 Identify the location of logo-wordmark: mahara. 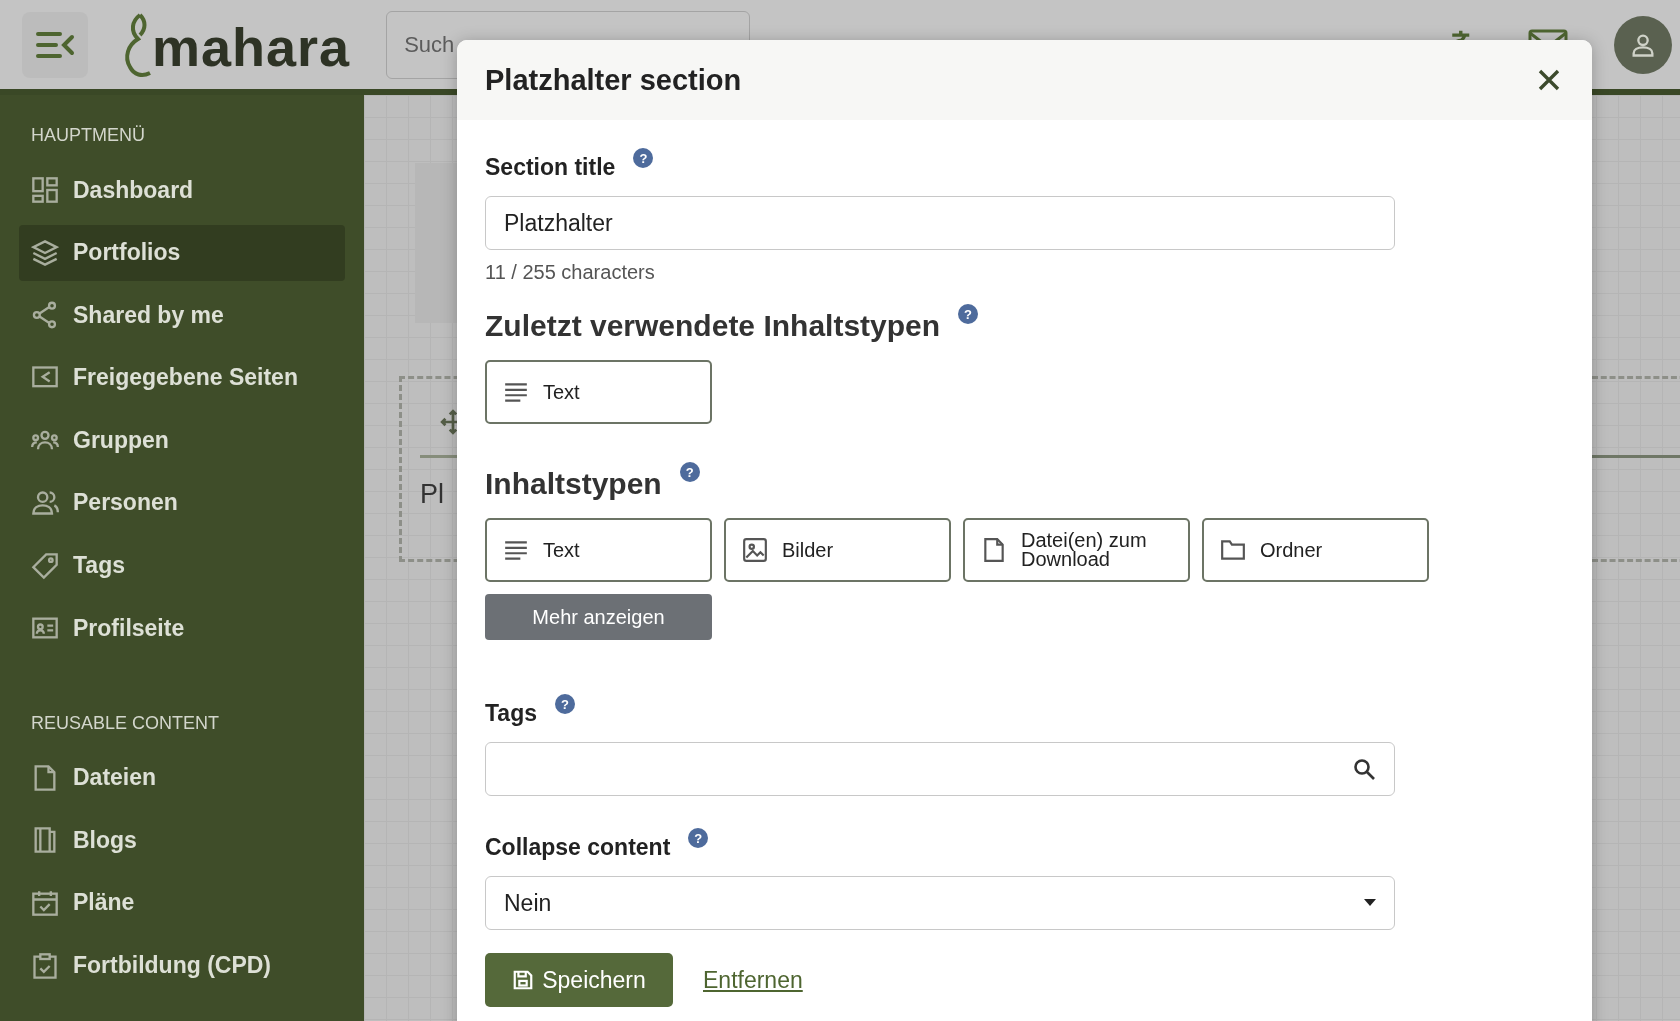
(251, 46).